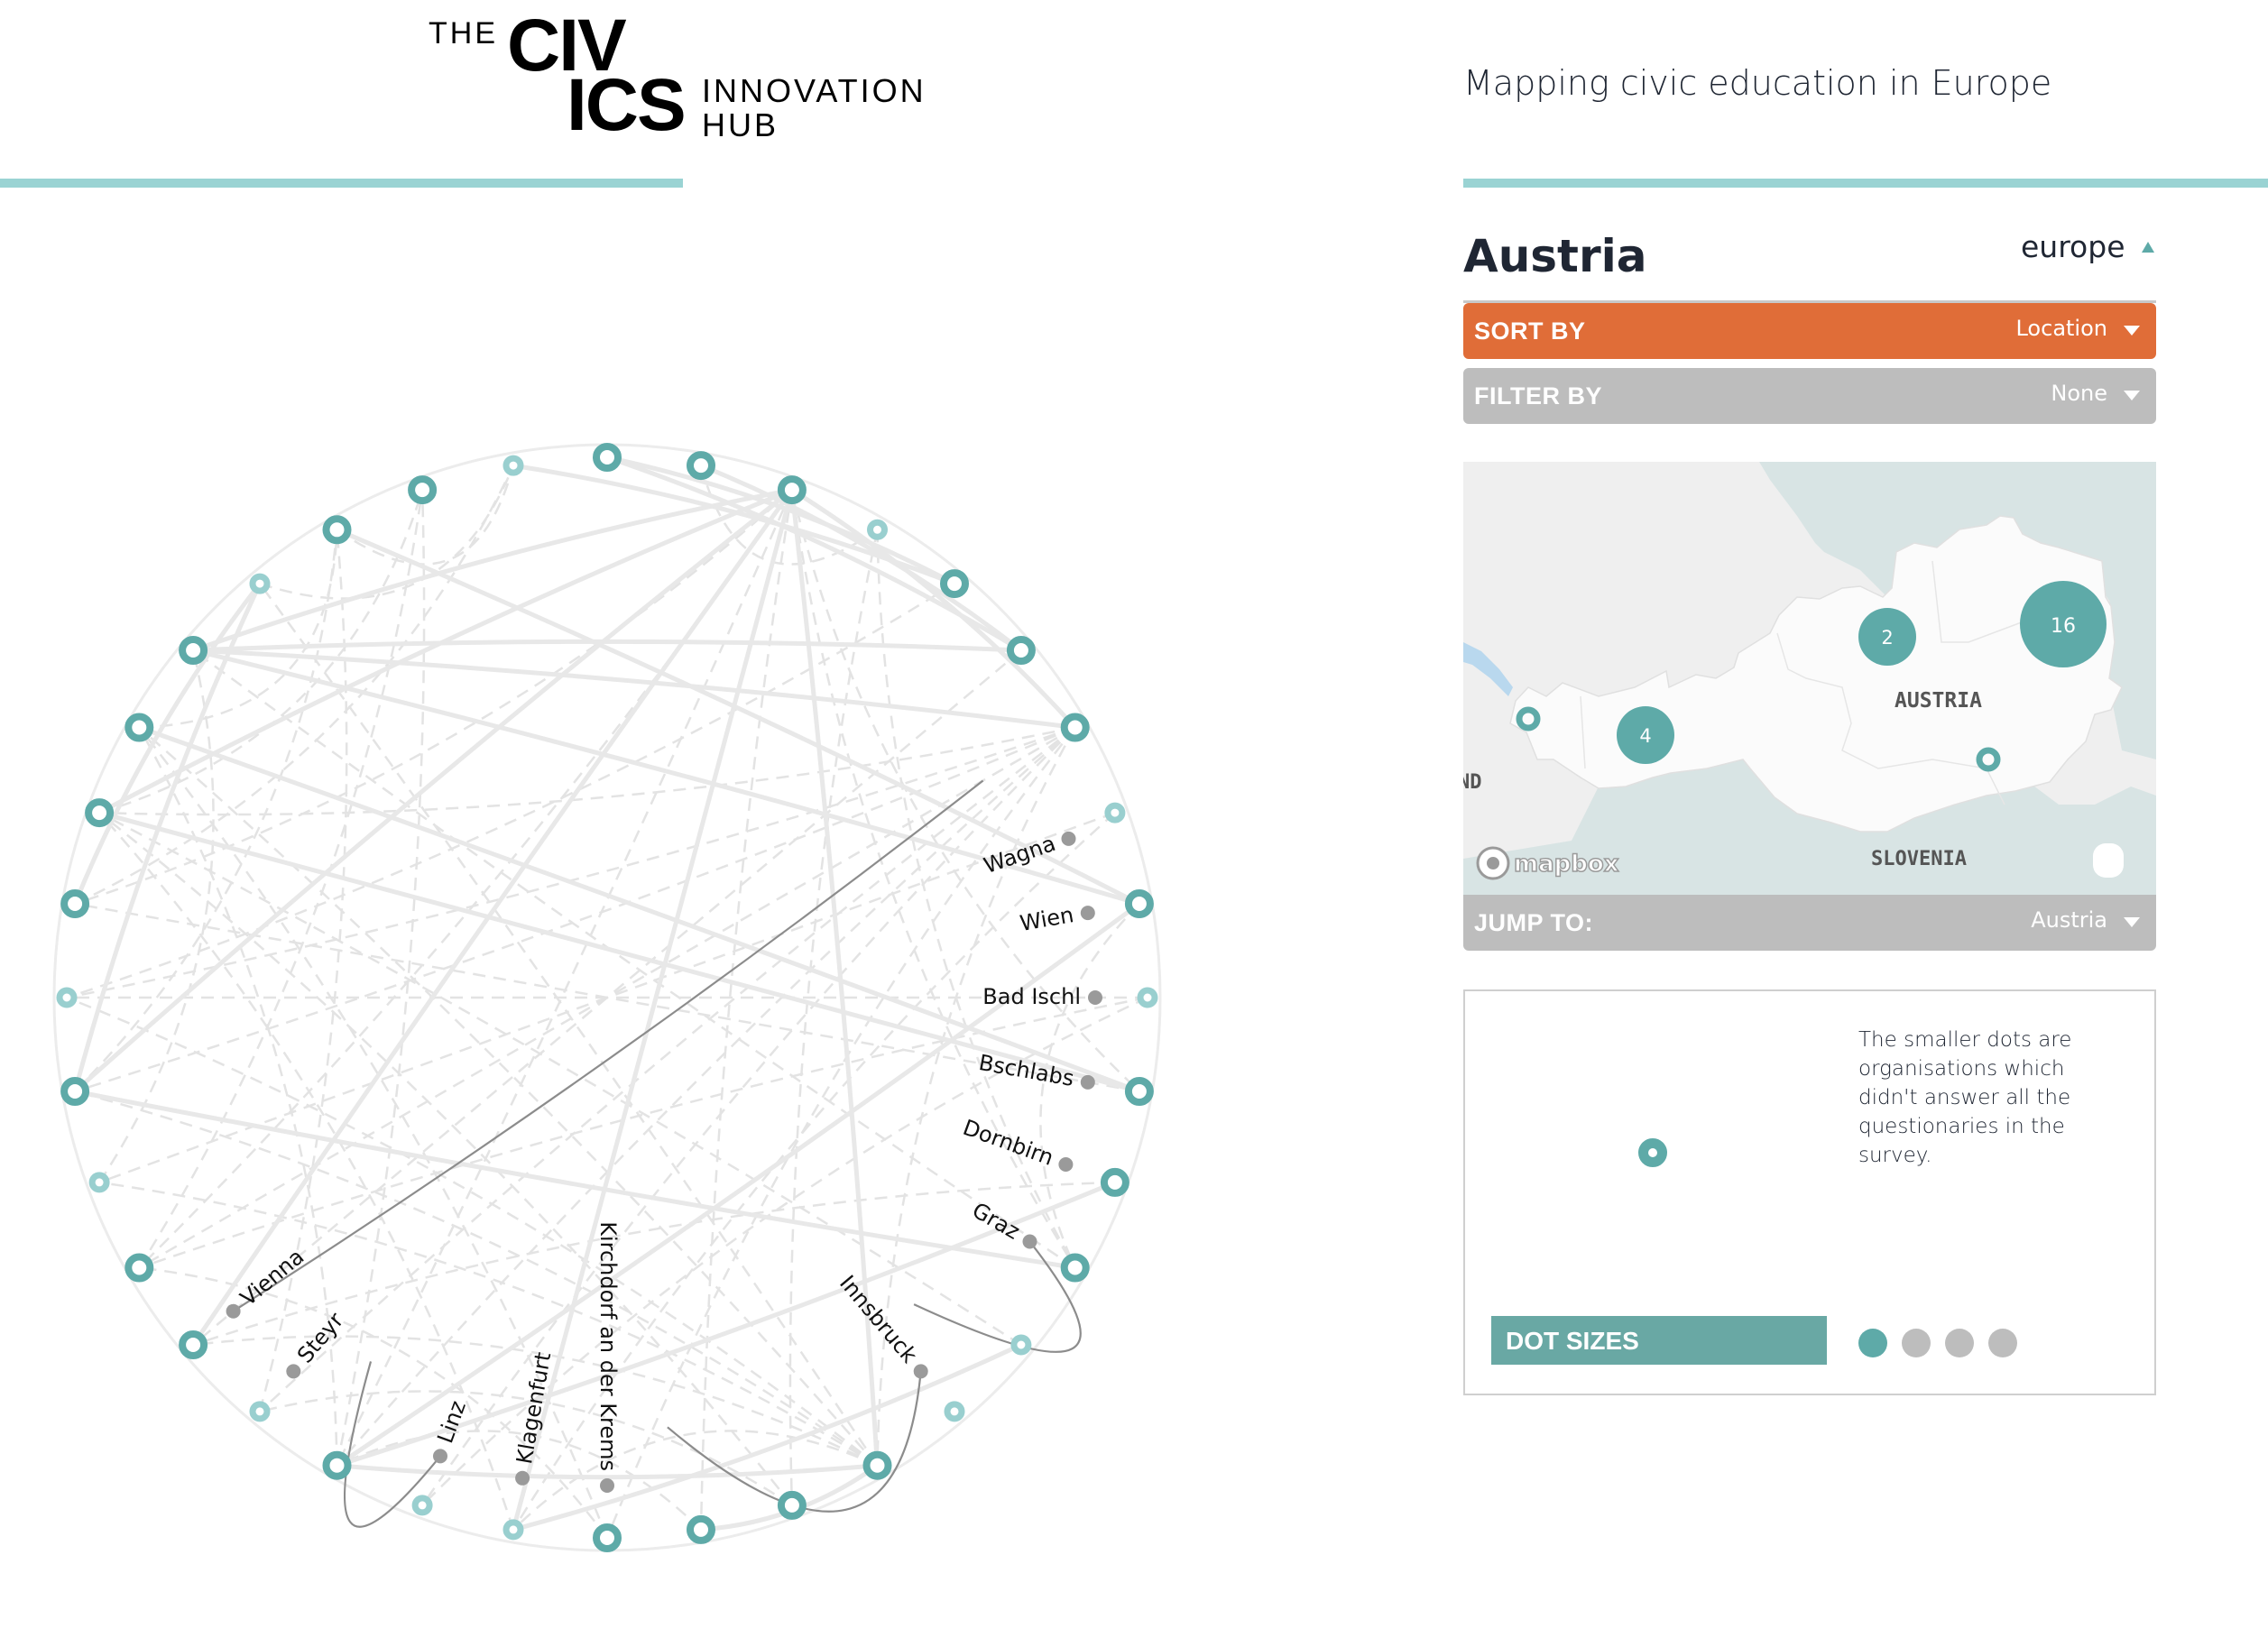 The image size is (2268, 1647). I want to click on jump-to-label: JUMP TO:, so click(1534, 923).